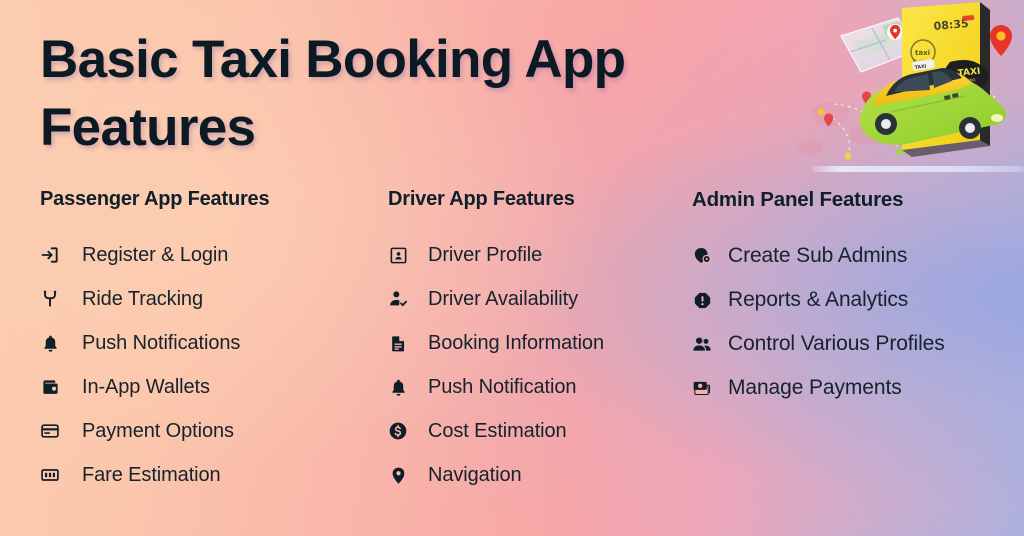  Describe the element at coordinates (151, 474) in the screenshot. I see `feature-label: Fare Estimation` at that location.